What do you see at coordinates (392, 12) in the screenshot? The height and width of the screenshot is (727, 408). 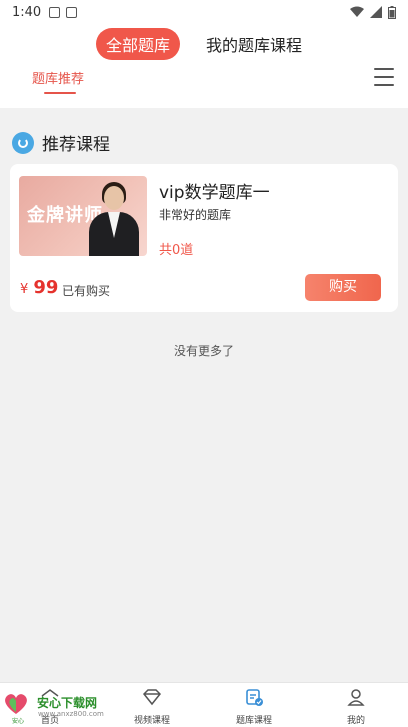 I see `battery-icon` at bounding box center [392, 12].